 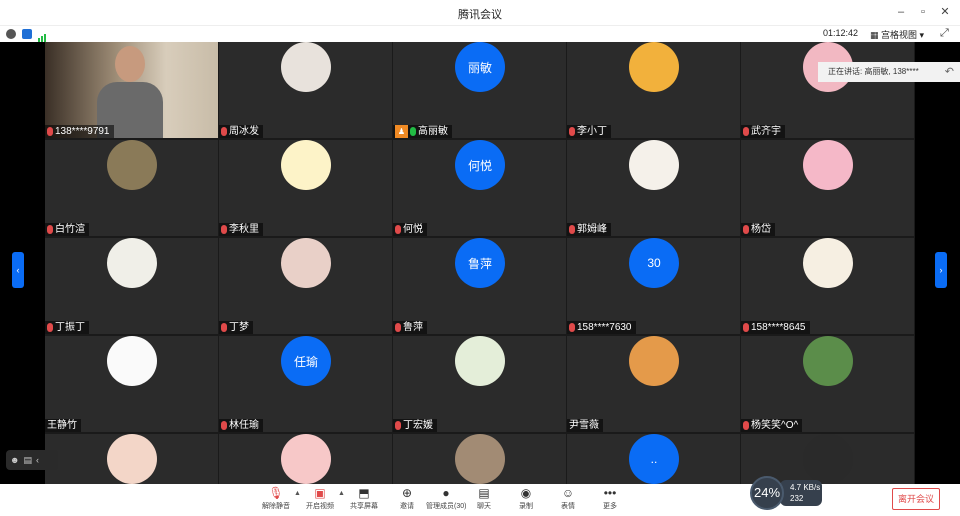 What do you see at coordinates (654, 263) in the screenshot?
I see `text-avatar: 30` at bounding box center [654, 263].